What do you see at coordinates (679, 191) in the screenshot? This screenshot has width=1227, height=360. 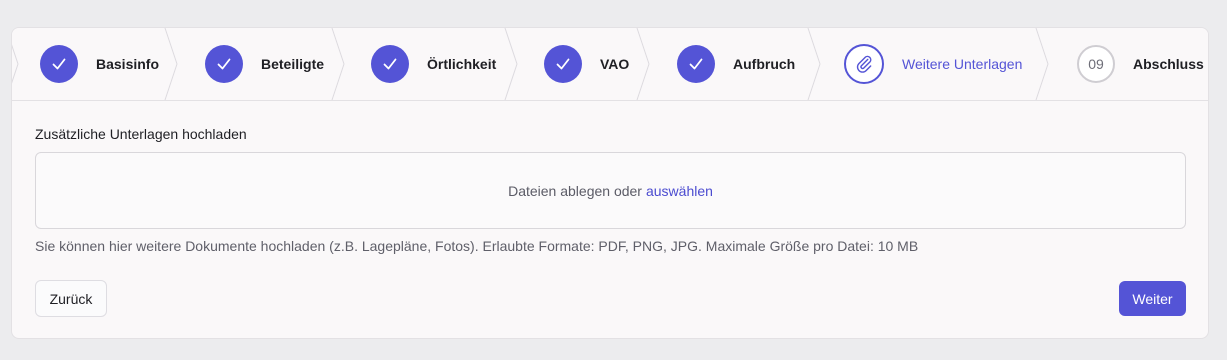 I see `select-files-link: auswählen` at bounding box center [679, 191].